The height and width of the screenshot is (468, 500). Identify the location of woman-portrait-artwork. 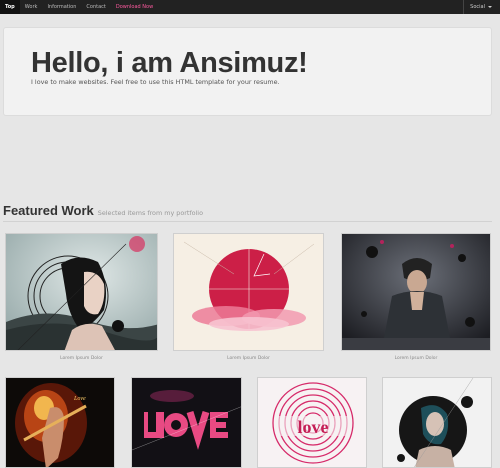
(81, 292).